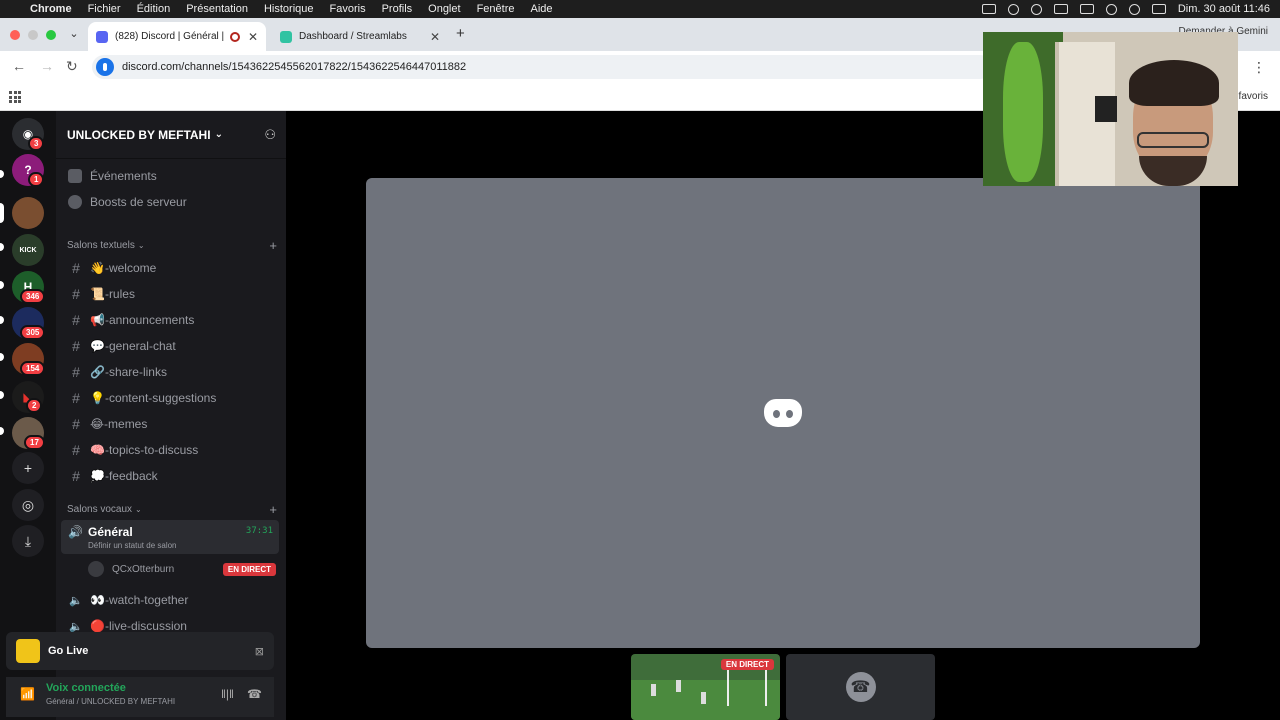 The height and width of the screenshot is (720, 1280). Describe the element at coordinates (259, 651) in the screenshot. I see `screen-share-icon: ⊠` at that location.